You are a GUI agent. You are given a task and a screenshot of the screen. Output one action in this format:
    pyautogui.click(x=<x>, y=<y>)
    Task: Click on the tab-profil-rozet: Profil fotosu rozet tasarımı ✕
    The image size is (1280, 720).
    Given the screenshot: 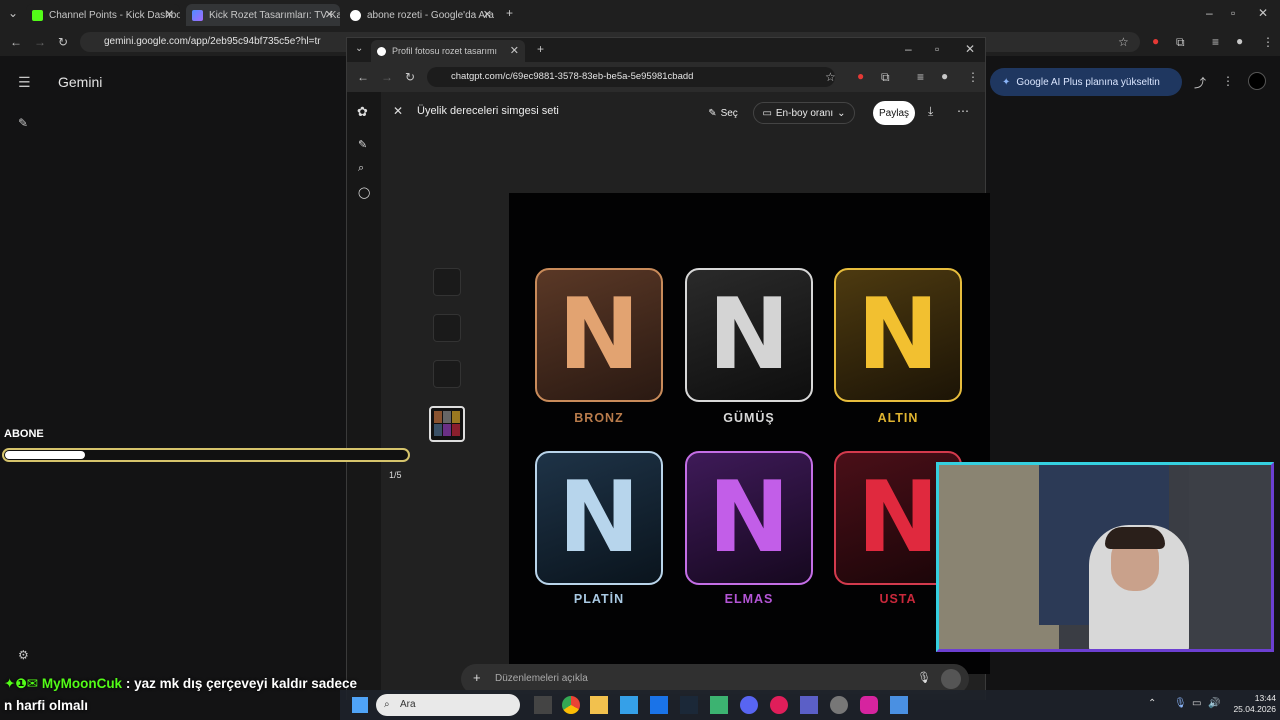 What is the action you would take?
    pyautogui.click(x=448, y=51)
    